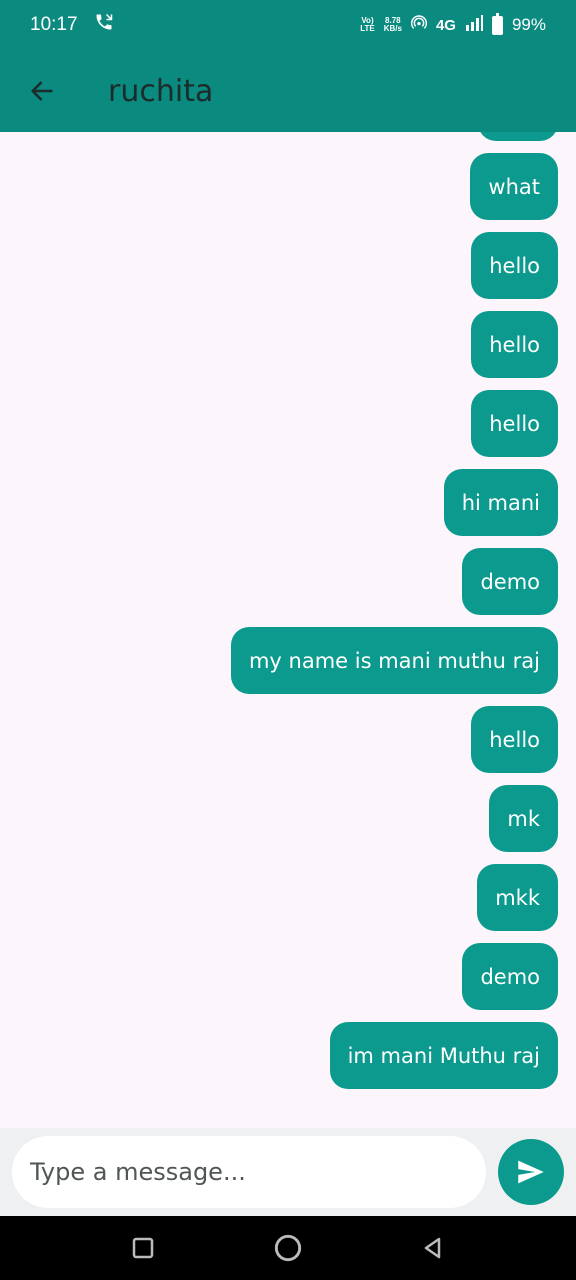  I want to click on network-type: 4G, so click(445, 25).